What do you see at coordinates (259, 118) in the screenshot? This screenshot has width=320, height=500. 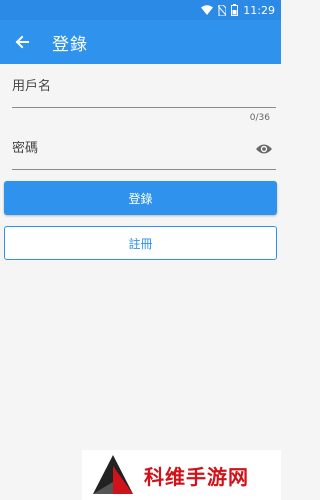 I see `password-counter: 0/36` at bounding box center [259, 118].